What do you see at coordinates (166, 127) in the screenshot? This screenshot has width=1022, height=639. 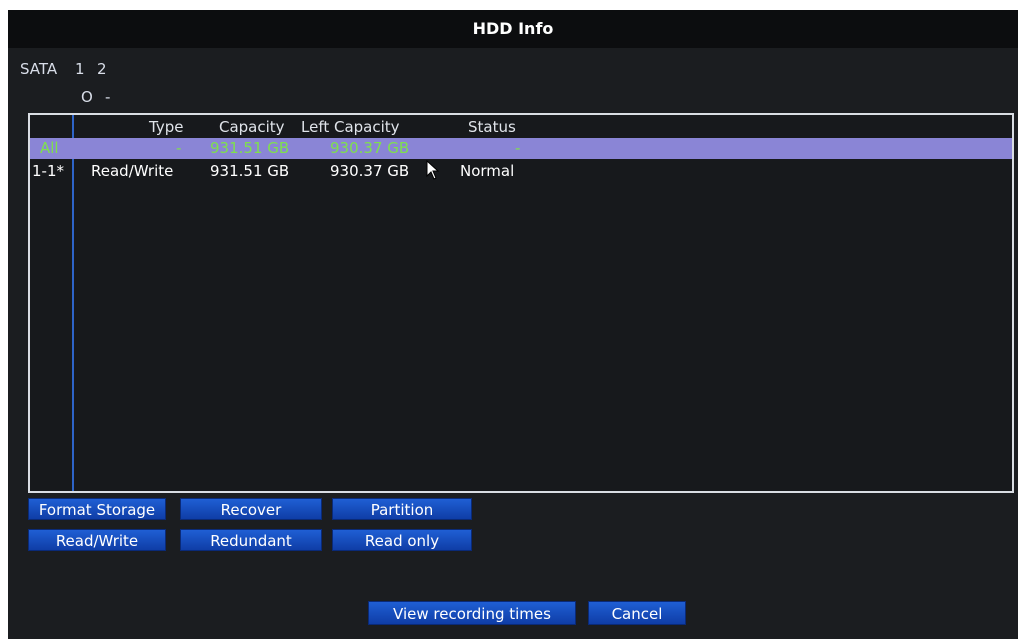 I see `header-type: Type` at bounding box center [166, 127].